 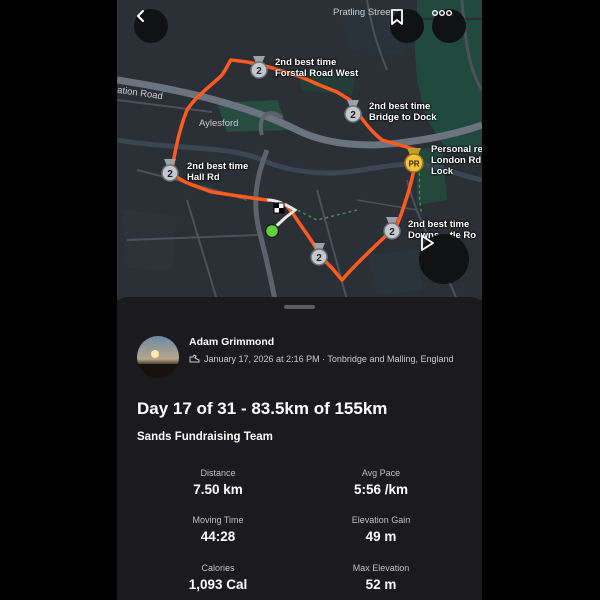 I want to click on more-options-button, so click(x=449, y=26).